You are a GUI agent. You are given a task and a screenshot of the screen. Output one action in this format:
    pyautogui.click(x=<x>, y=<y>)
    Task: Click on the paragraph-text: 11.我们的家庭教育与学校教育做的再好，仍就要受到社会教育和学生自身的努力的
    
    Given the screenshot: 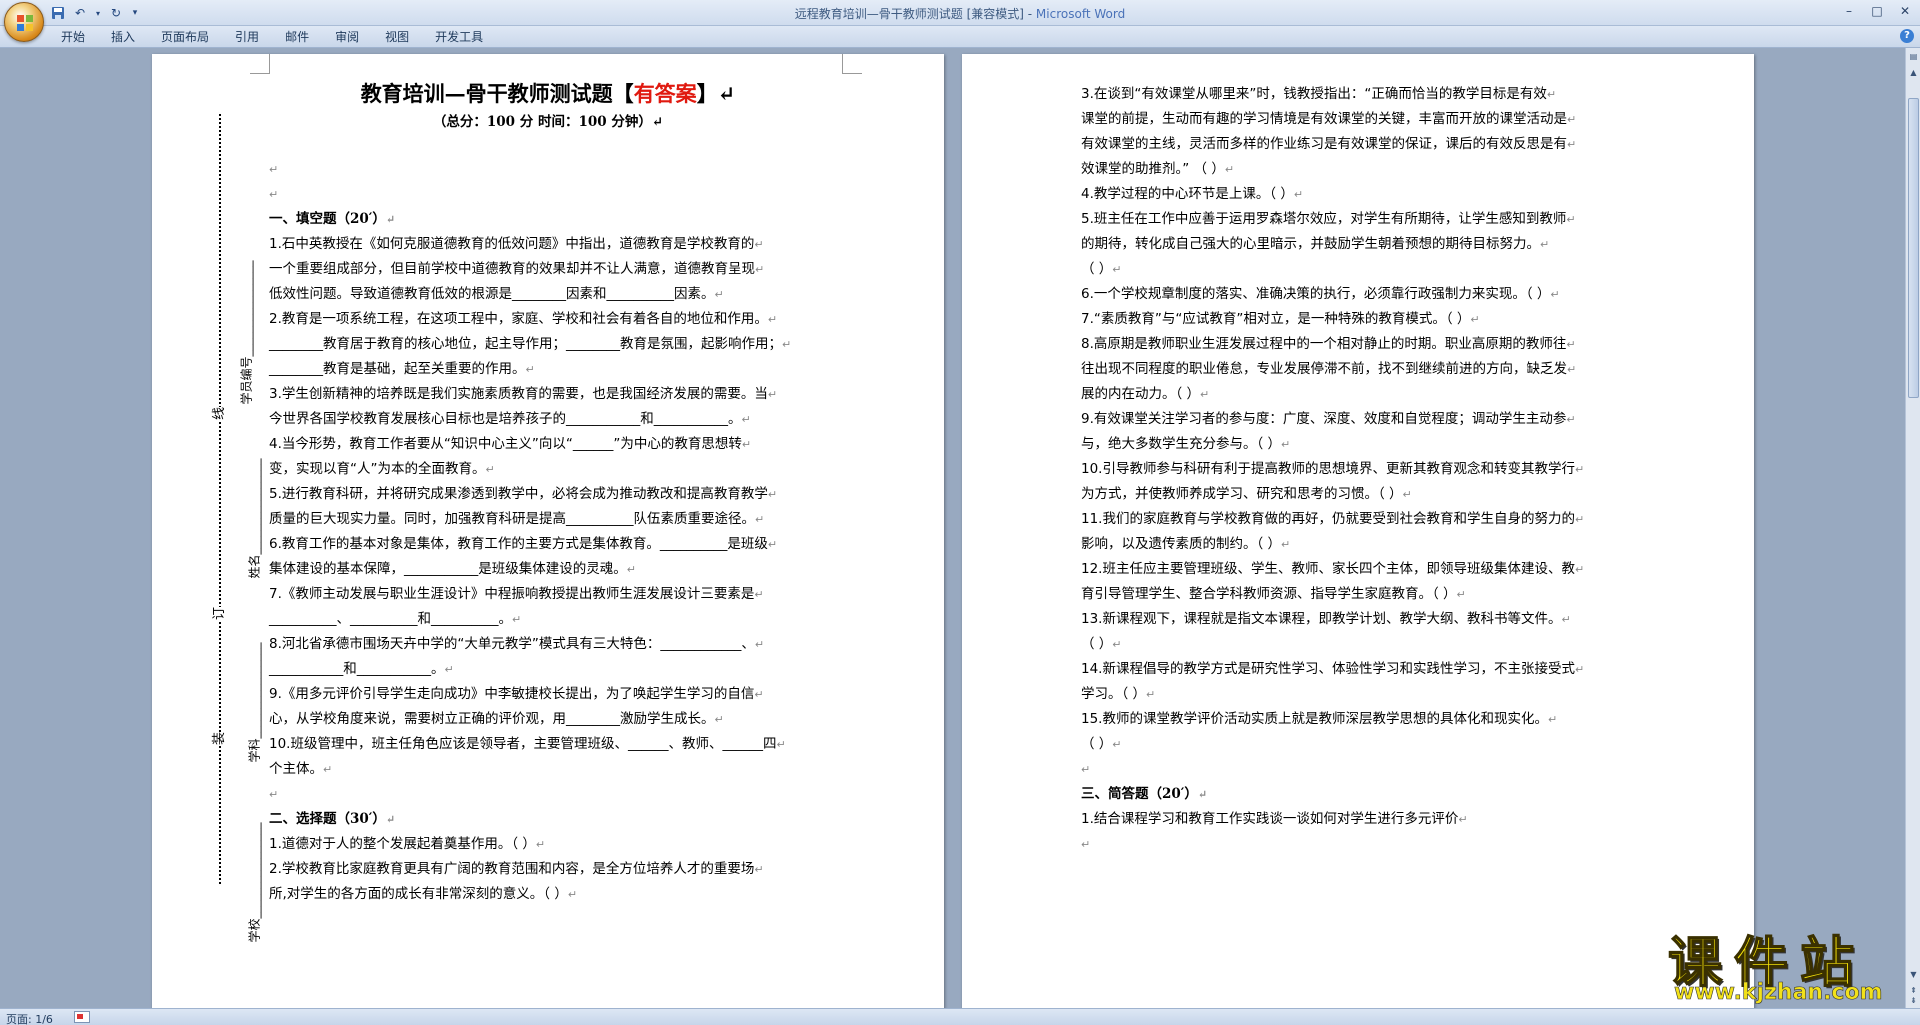 What is the action you would take?
    pyautogui.click(x=1328, y=519)
    